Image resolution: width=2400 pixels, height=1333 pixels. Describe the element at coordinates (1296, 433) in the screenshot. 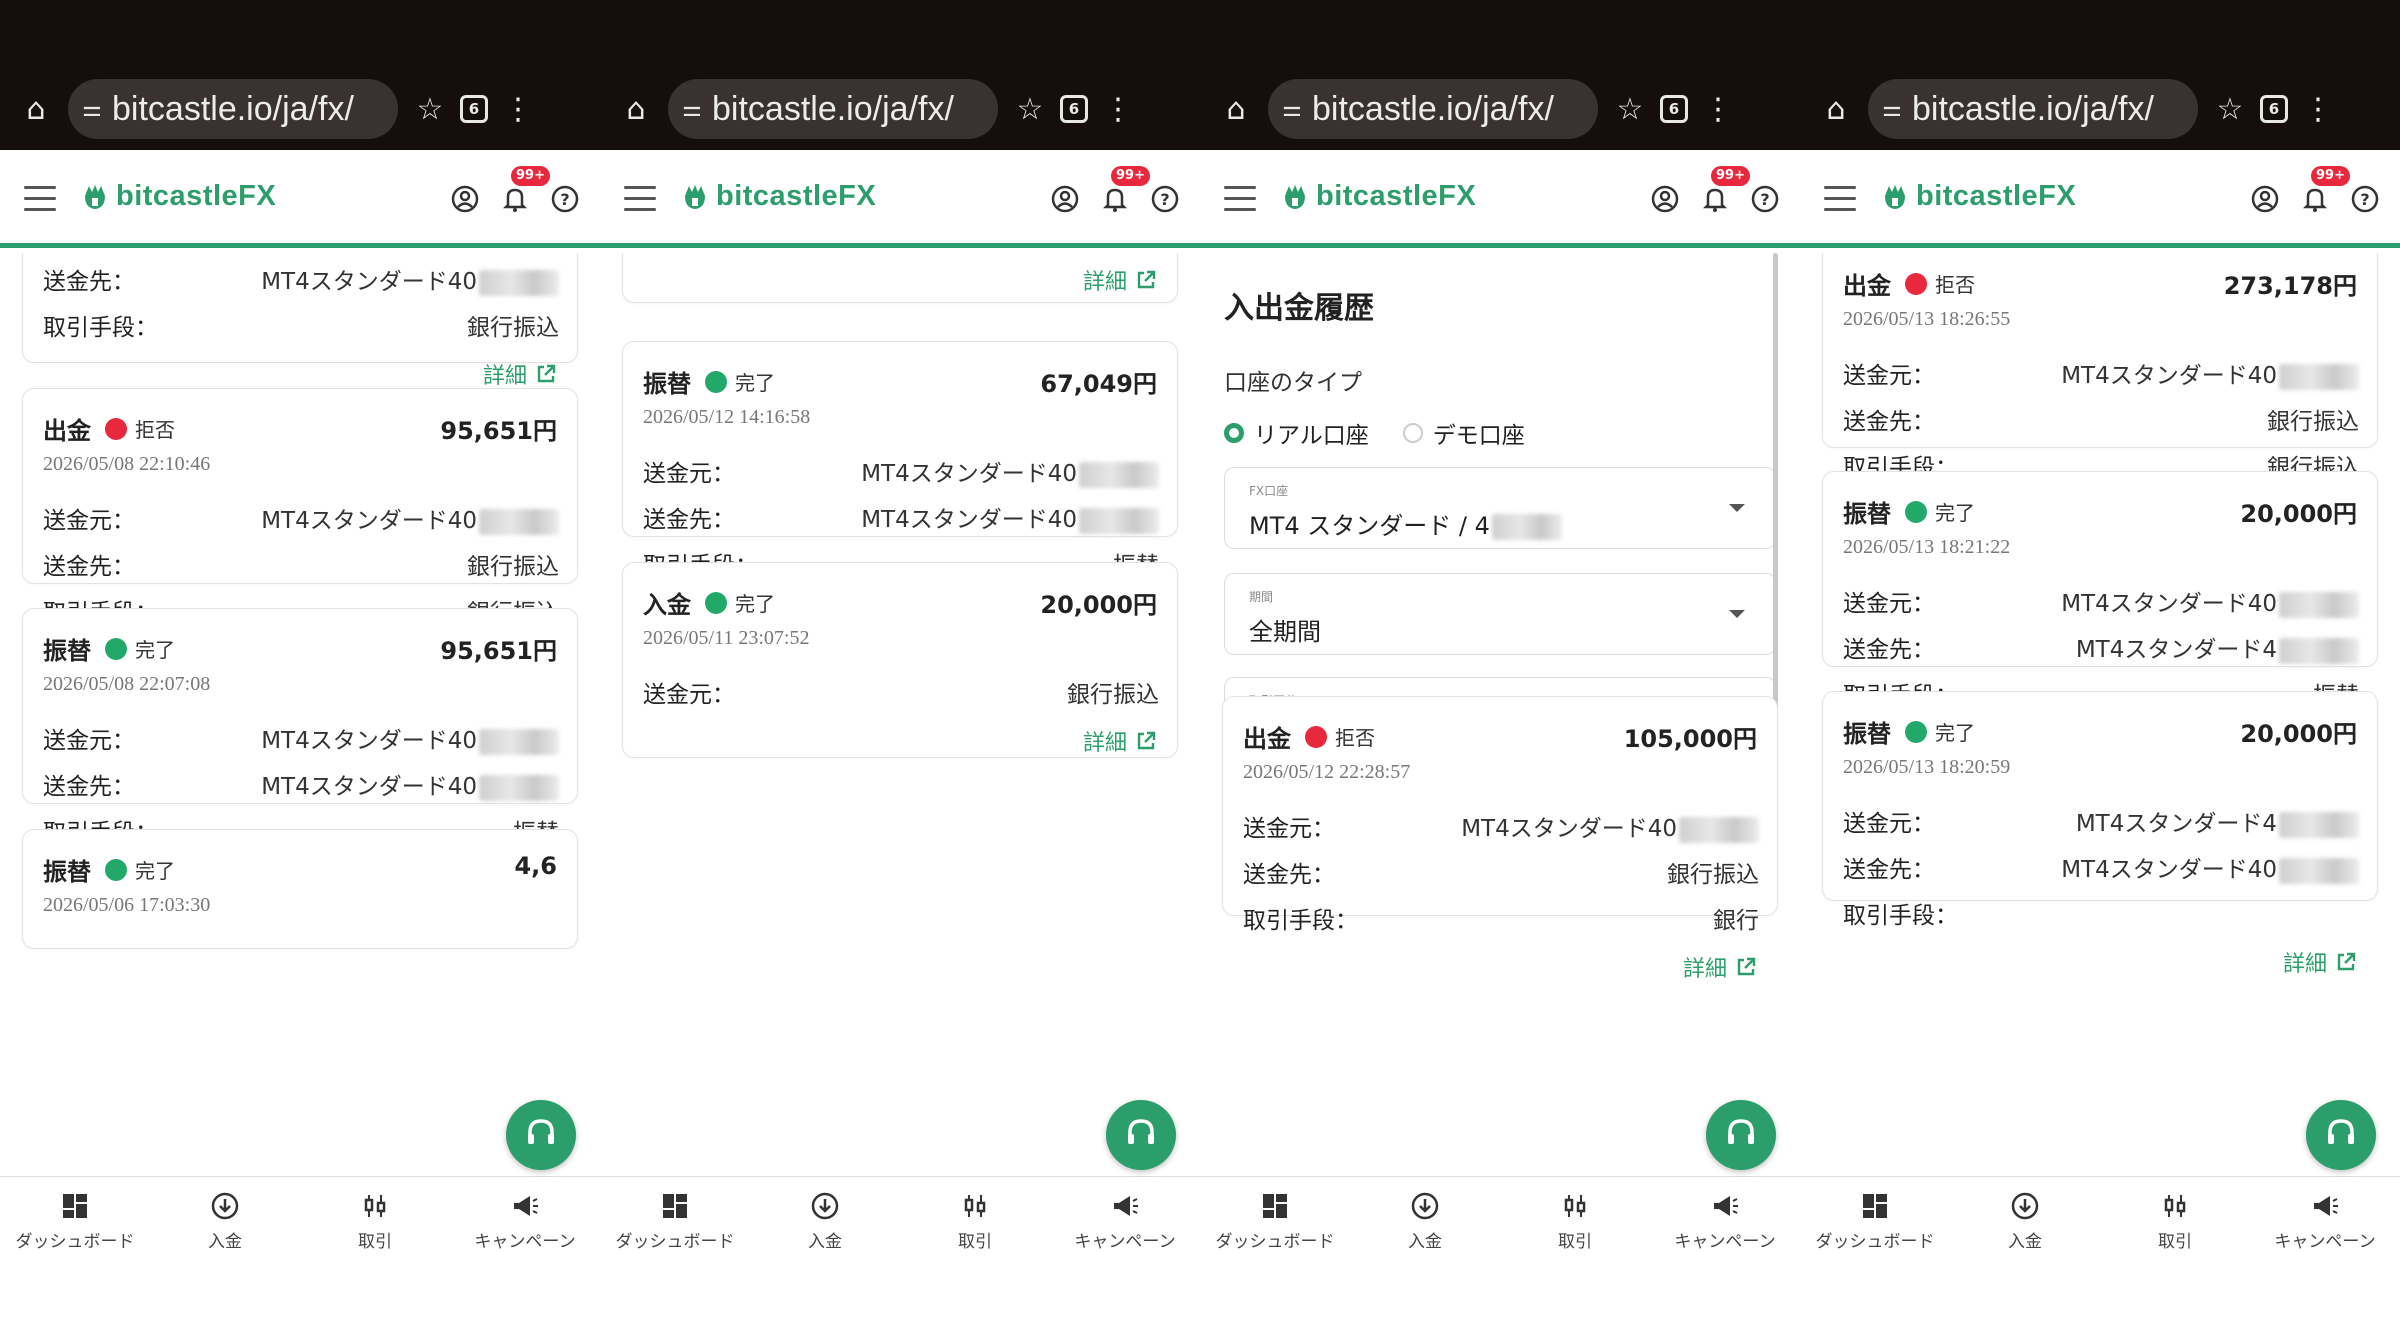

I see `radio-real-account: リアル口座` at that location.